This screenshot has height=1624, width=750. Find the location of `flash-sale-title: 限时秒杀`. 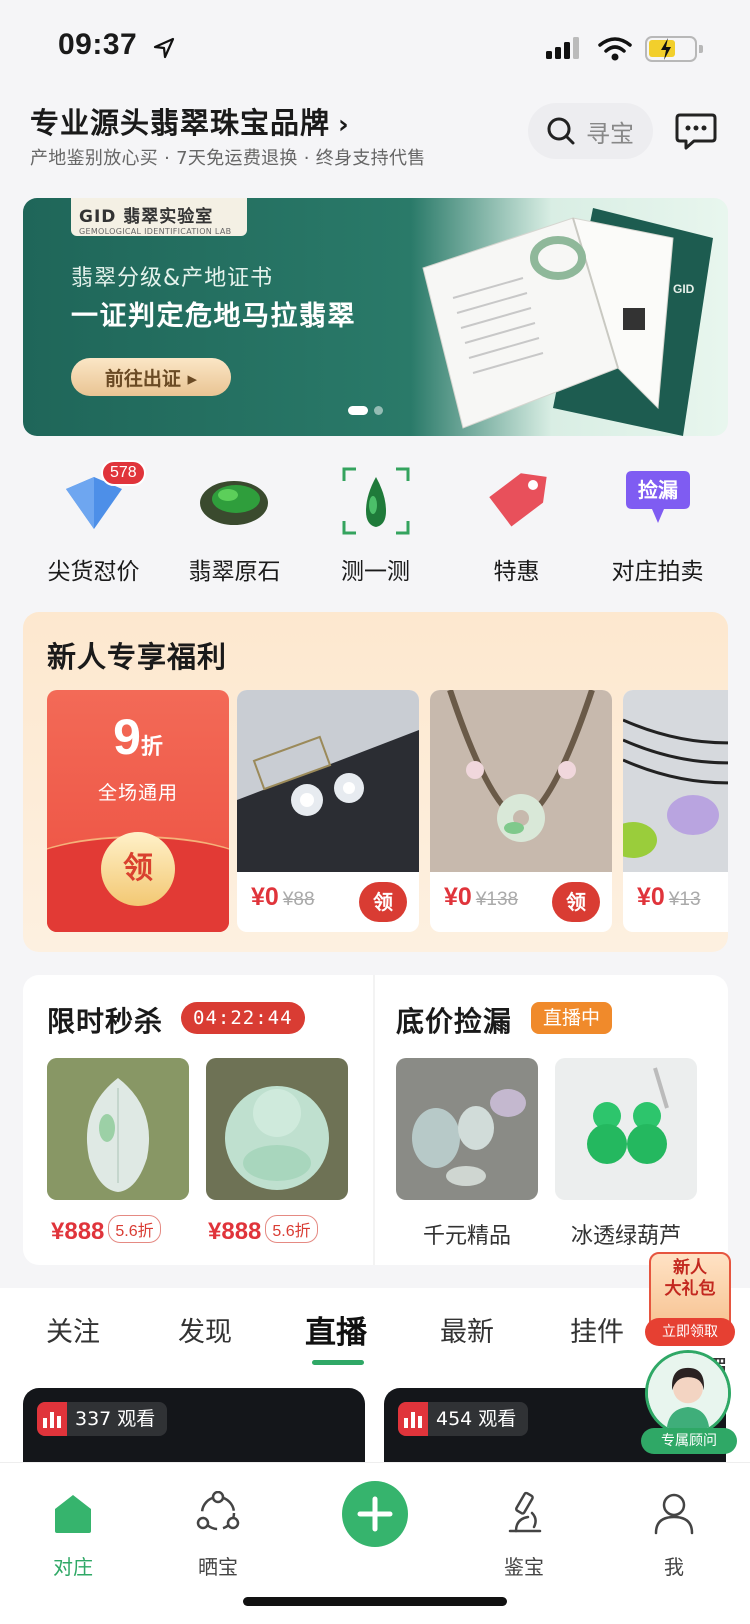

flash-sale-title: 限时秒杀 is located at coordinates (105, 1020).